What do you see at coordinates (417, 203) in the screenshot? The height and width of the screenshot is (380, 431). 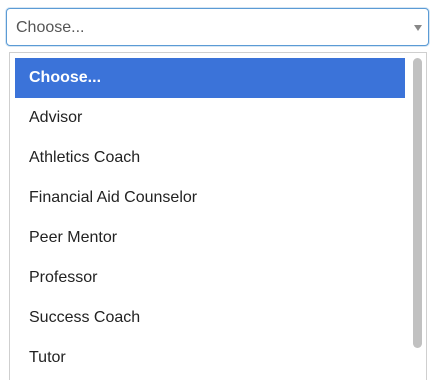 I see `scrollbar-thumb` at bounding box center [417, 203].